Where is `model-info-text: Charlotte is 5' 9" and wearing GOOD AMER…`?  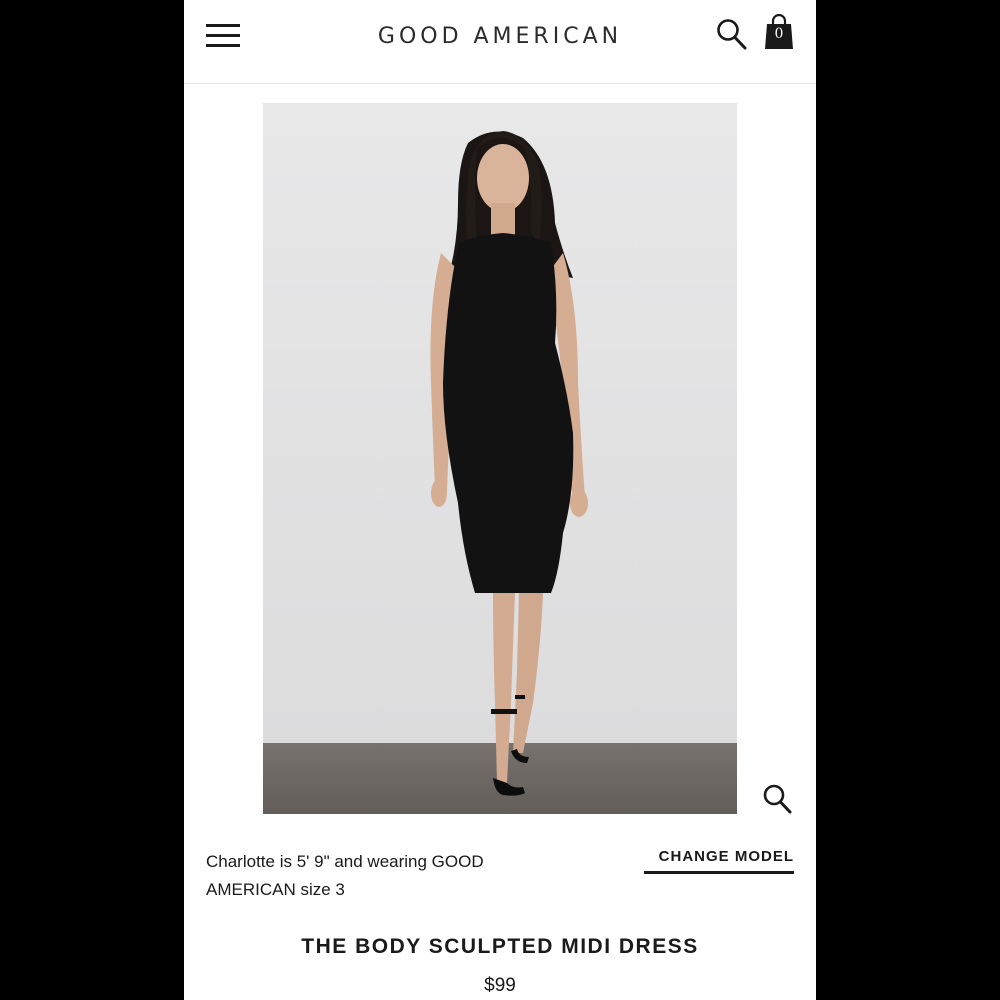 model-info-text: Charlotte is 5' 9" and wearing GOOD AMER… is located at coordinates (345, 875).